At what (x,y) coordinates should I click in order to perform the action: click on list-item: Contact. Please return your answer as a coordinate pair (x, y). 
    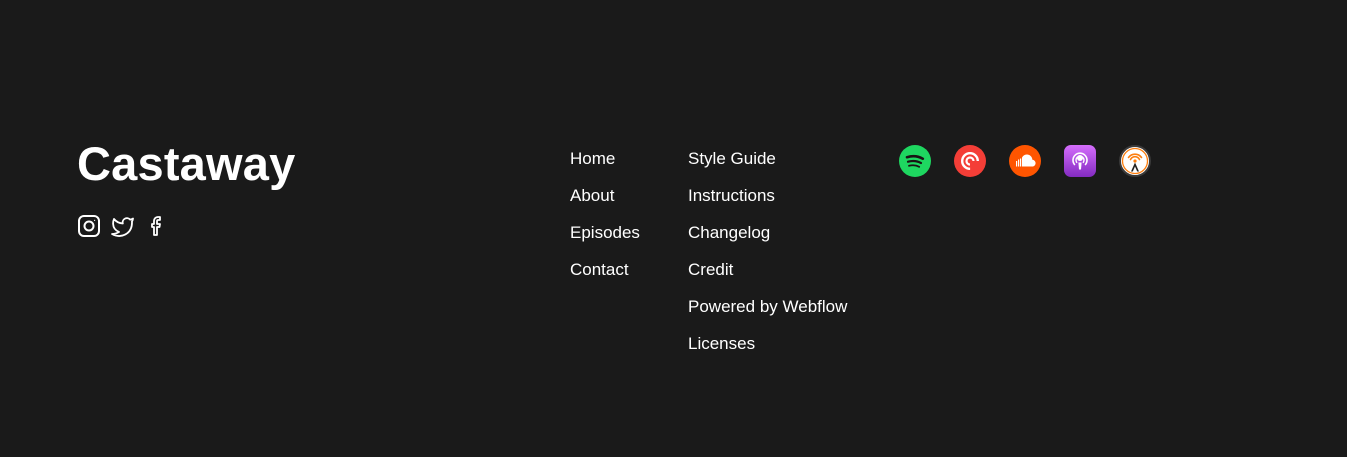
    Looking at the image, I should click on (605, 277).